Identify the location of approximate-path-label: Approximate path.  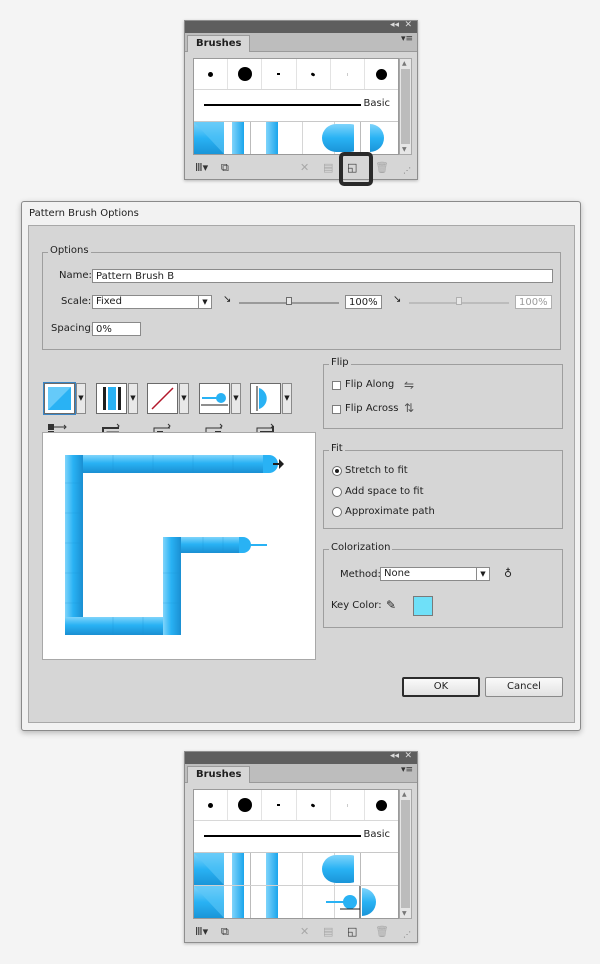
(390, 511).